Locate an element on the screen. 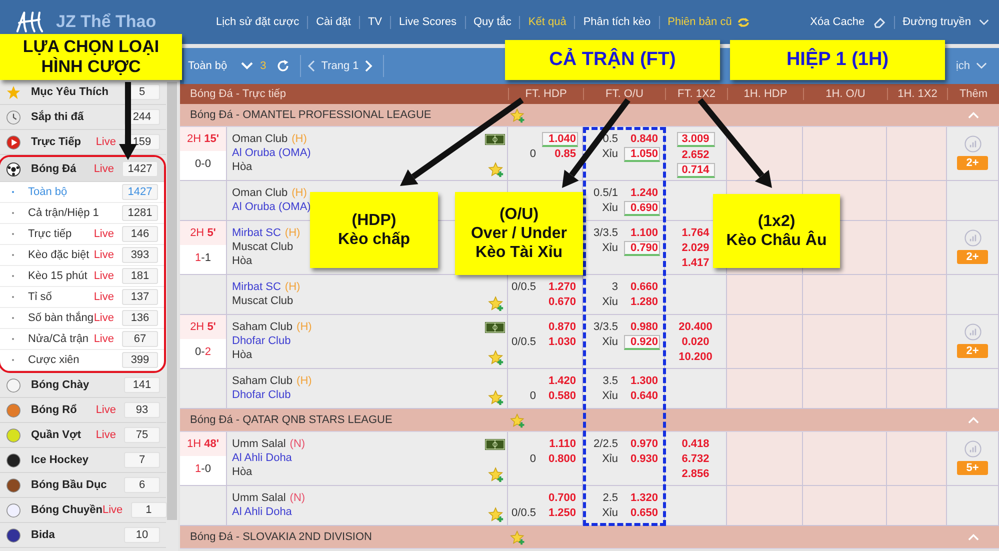 The height and width of the screenshot is (551, 999). odds-value: 1.040 is located at coordinates (560, 139).